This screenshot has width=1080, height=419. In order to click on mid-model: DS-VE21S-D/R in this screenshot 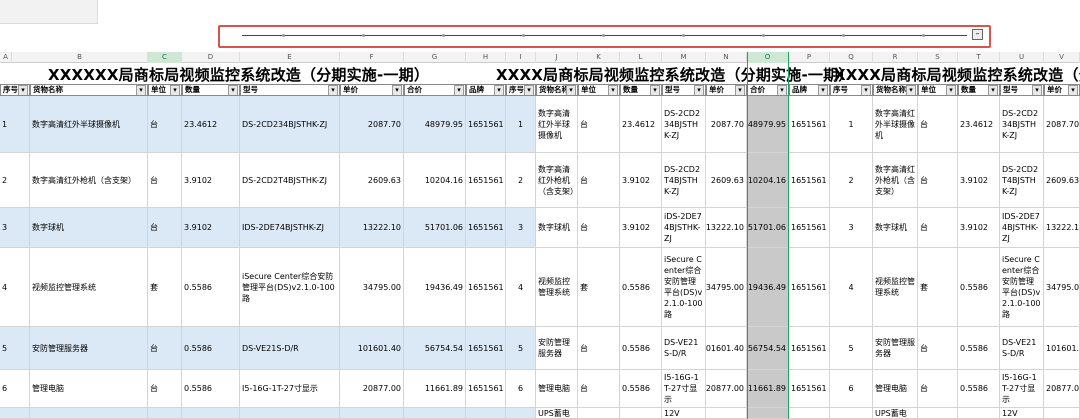, I will do `click(684, 348)`.